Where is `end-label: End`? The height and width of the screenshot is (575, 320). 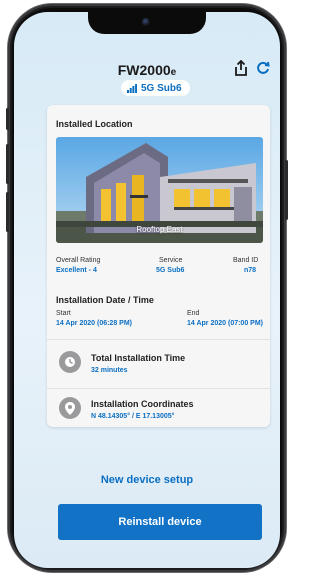
end-label: End is located at coordinates (193, 313).